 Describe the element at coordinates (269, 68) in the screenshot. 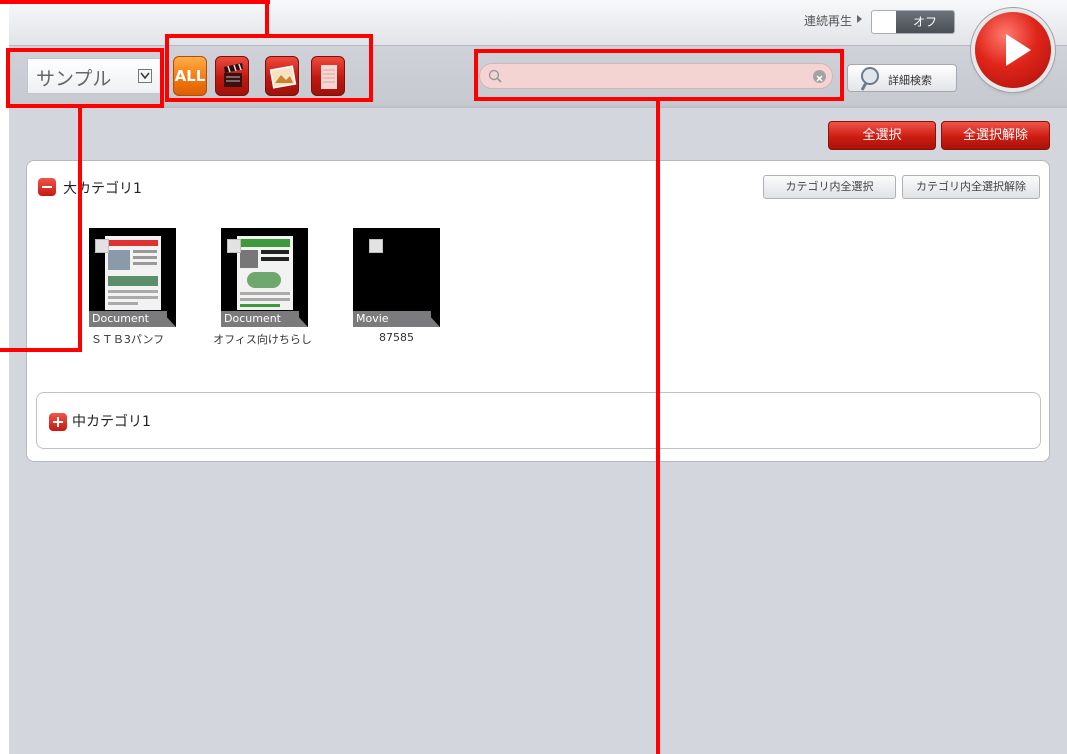

I see `annotation-box-type-filters` at that location.